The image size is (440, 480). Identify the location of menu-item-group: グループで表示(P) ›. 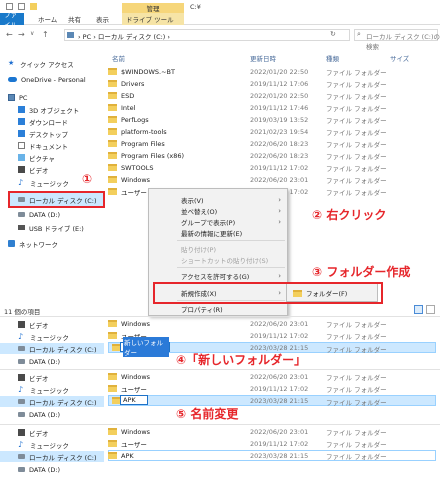
(219, 221).